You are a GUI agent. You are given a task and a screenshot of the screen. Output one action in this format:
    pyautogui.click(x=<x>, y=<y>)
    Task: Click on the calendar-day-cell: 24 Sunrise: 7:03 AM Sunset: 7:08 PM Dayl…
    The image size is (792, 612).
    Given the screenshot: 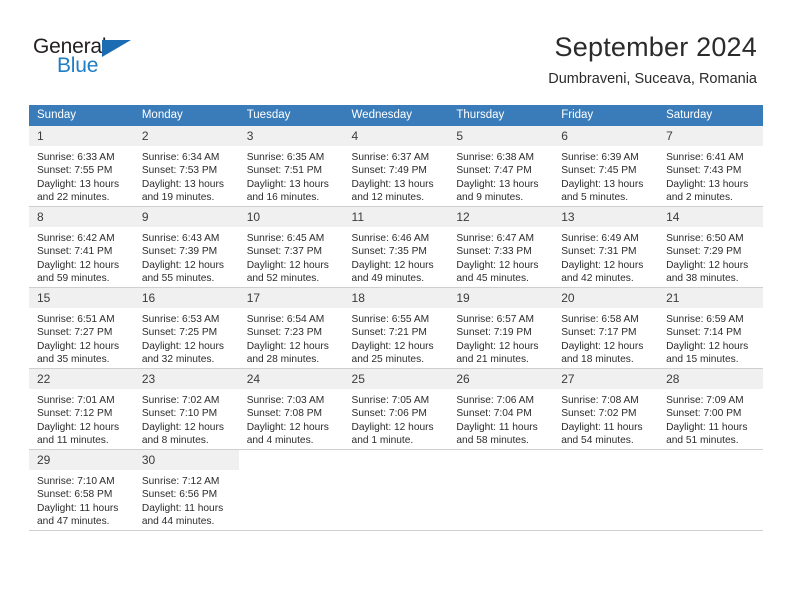 What is the action you would take?
    pyautogui.click(x=291, y=409)
    